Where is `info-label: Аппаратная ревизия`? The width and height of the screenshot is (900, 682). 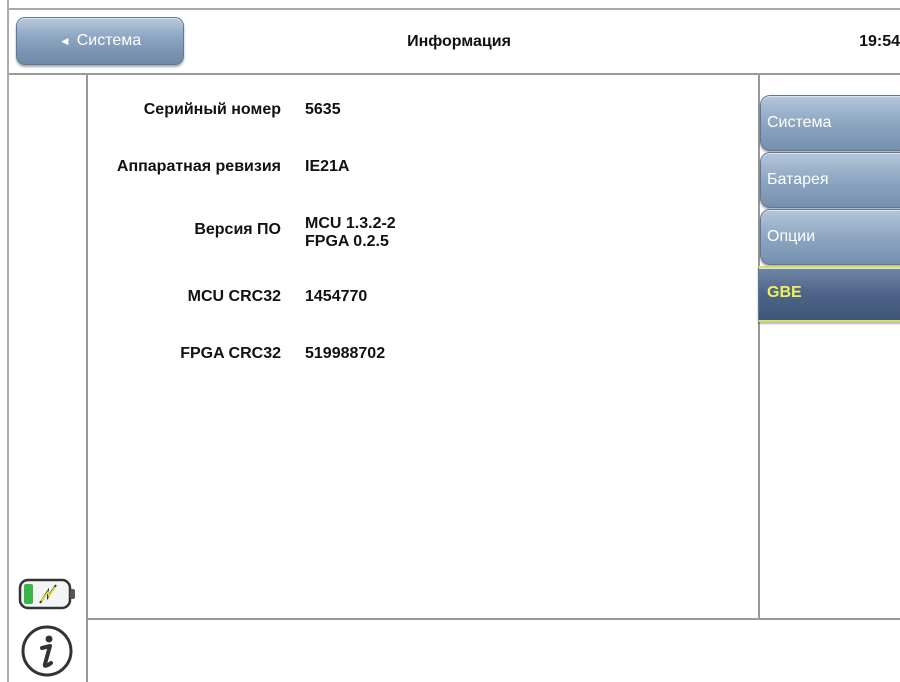 info-label: Аппаратная ревизия is located at coordinates (198, 166).